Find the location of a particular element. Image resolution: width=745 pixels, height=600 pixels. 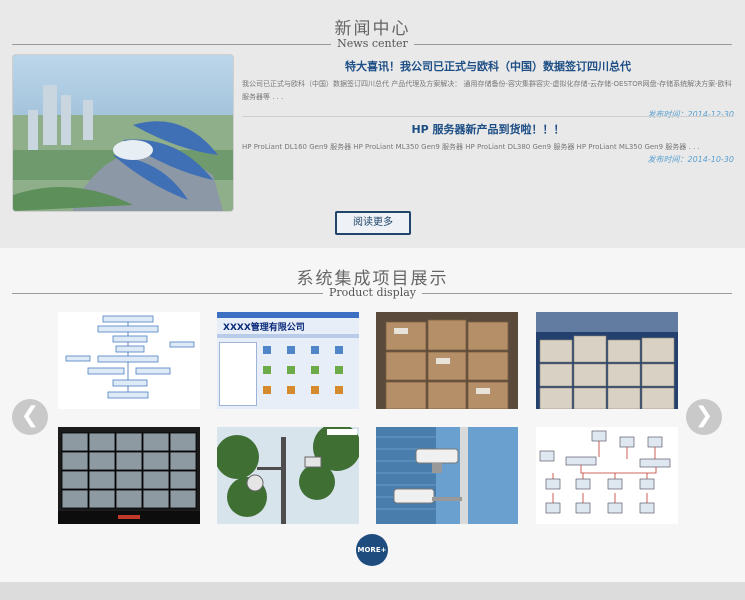

product-subtitle: Product display is located at coordinates (372, 292).